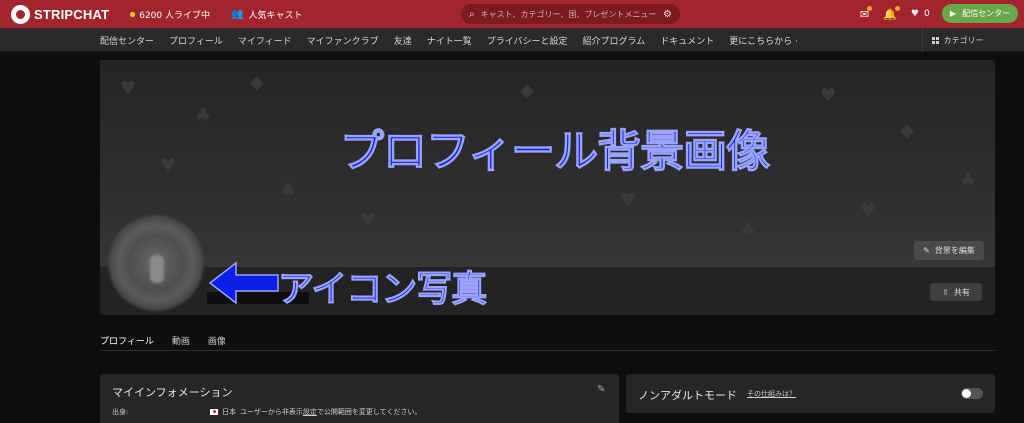  What do you see at coordinates (181, 340) in the screenshot?
I see `tab-videos: 動画` at bounding box center [181, 340].